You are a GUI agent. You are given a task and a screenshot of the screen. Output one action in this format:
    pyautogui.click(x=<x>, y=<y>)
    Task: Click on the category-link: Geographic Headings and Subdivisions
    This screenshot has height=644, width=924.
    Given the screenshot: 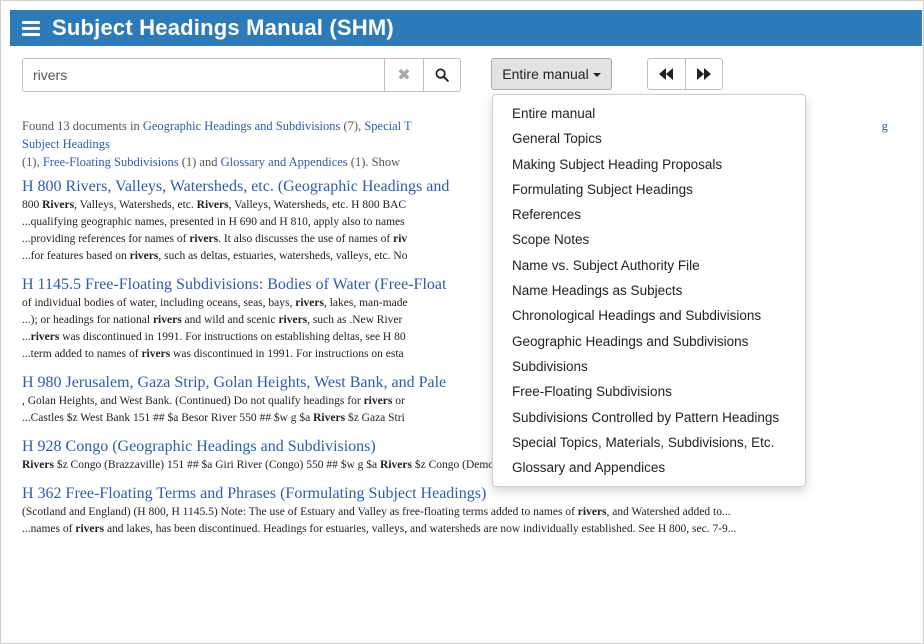 What is the action you would take?
    pyautogui.click(x=242, y=126)
    